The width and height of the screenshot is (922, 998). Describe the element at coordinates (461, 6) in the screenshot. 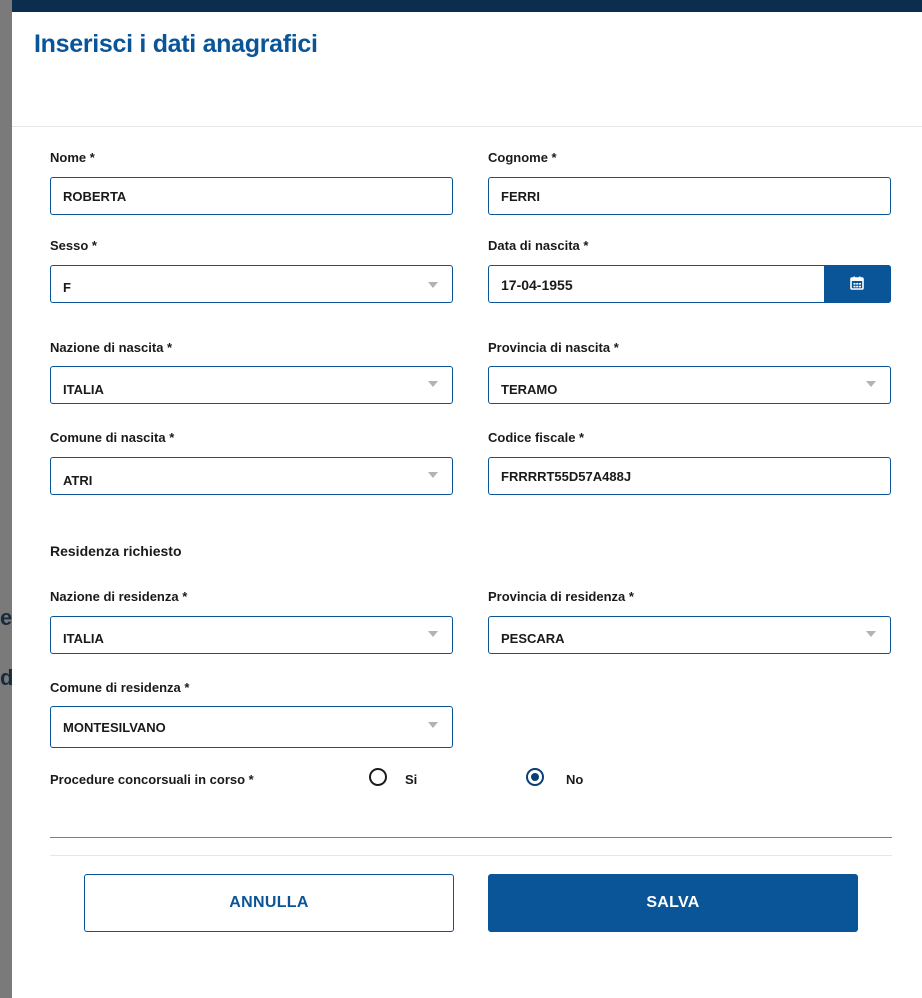

I see `background-header` at that location.